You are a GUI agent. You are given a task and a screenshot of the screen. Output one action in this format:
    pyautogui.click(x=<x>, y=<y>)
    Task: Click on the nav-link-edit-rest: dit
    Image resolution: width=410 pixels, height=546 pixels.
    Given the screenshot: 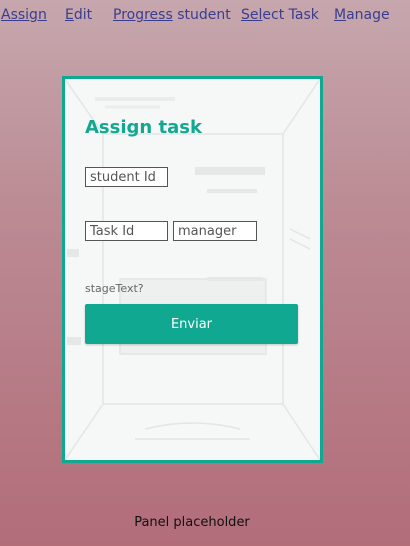 What is the action you would take?
    pyautogui.click(x=83, y=15)
    